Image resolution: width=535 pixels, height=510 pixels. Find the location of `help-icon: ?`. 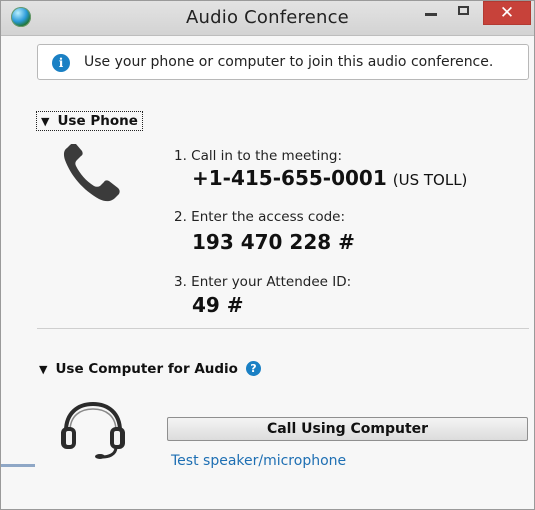

help-icon: ? is located at coordinates (253, 368).